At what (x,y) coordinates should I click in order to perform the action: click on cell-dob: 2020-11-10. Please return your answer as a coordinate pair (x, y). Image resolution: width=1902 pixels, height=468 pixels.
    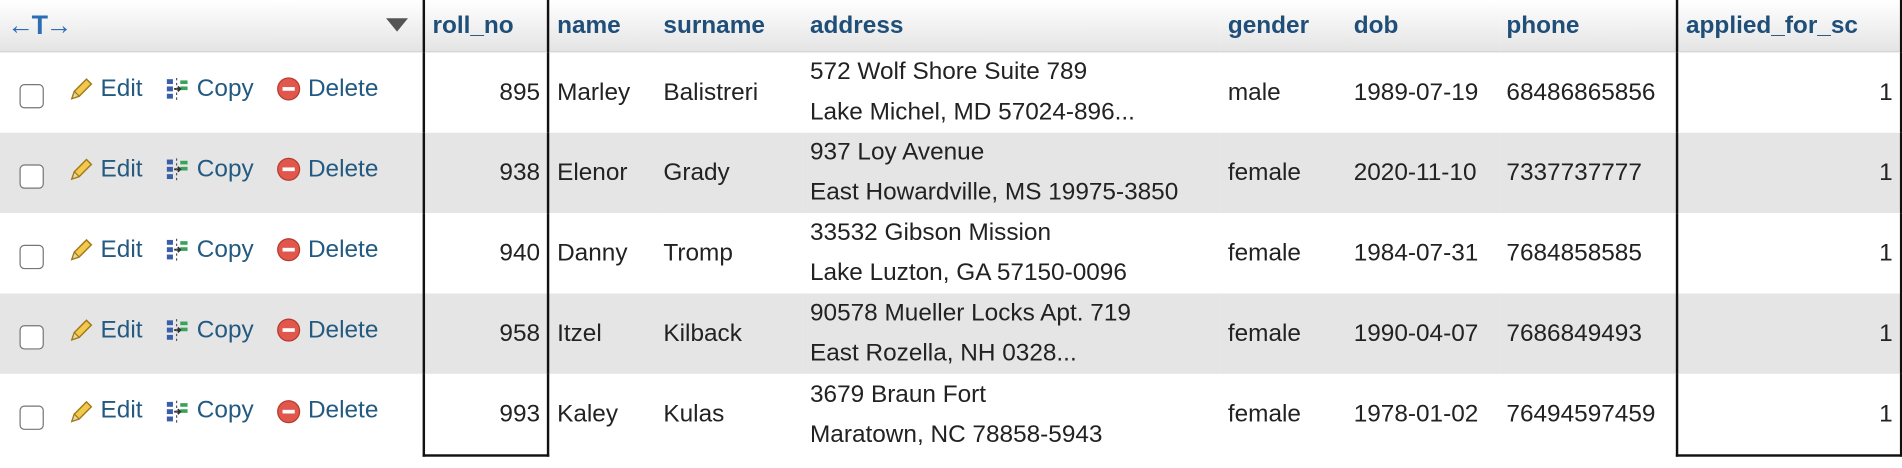
    Looking at the image, I should click on (1423, 173).